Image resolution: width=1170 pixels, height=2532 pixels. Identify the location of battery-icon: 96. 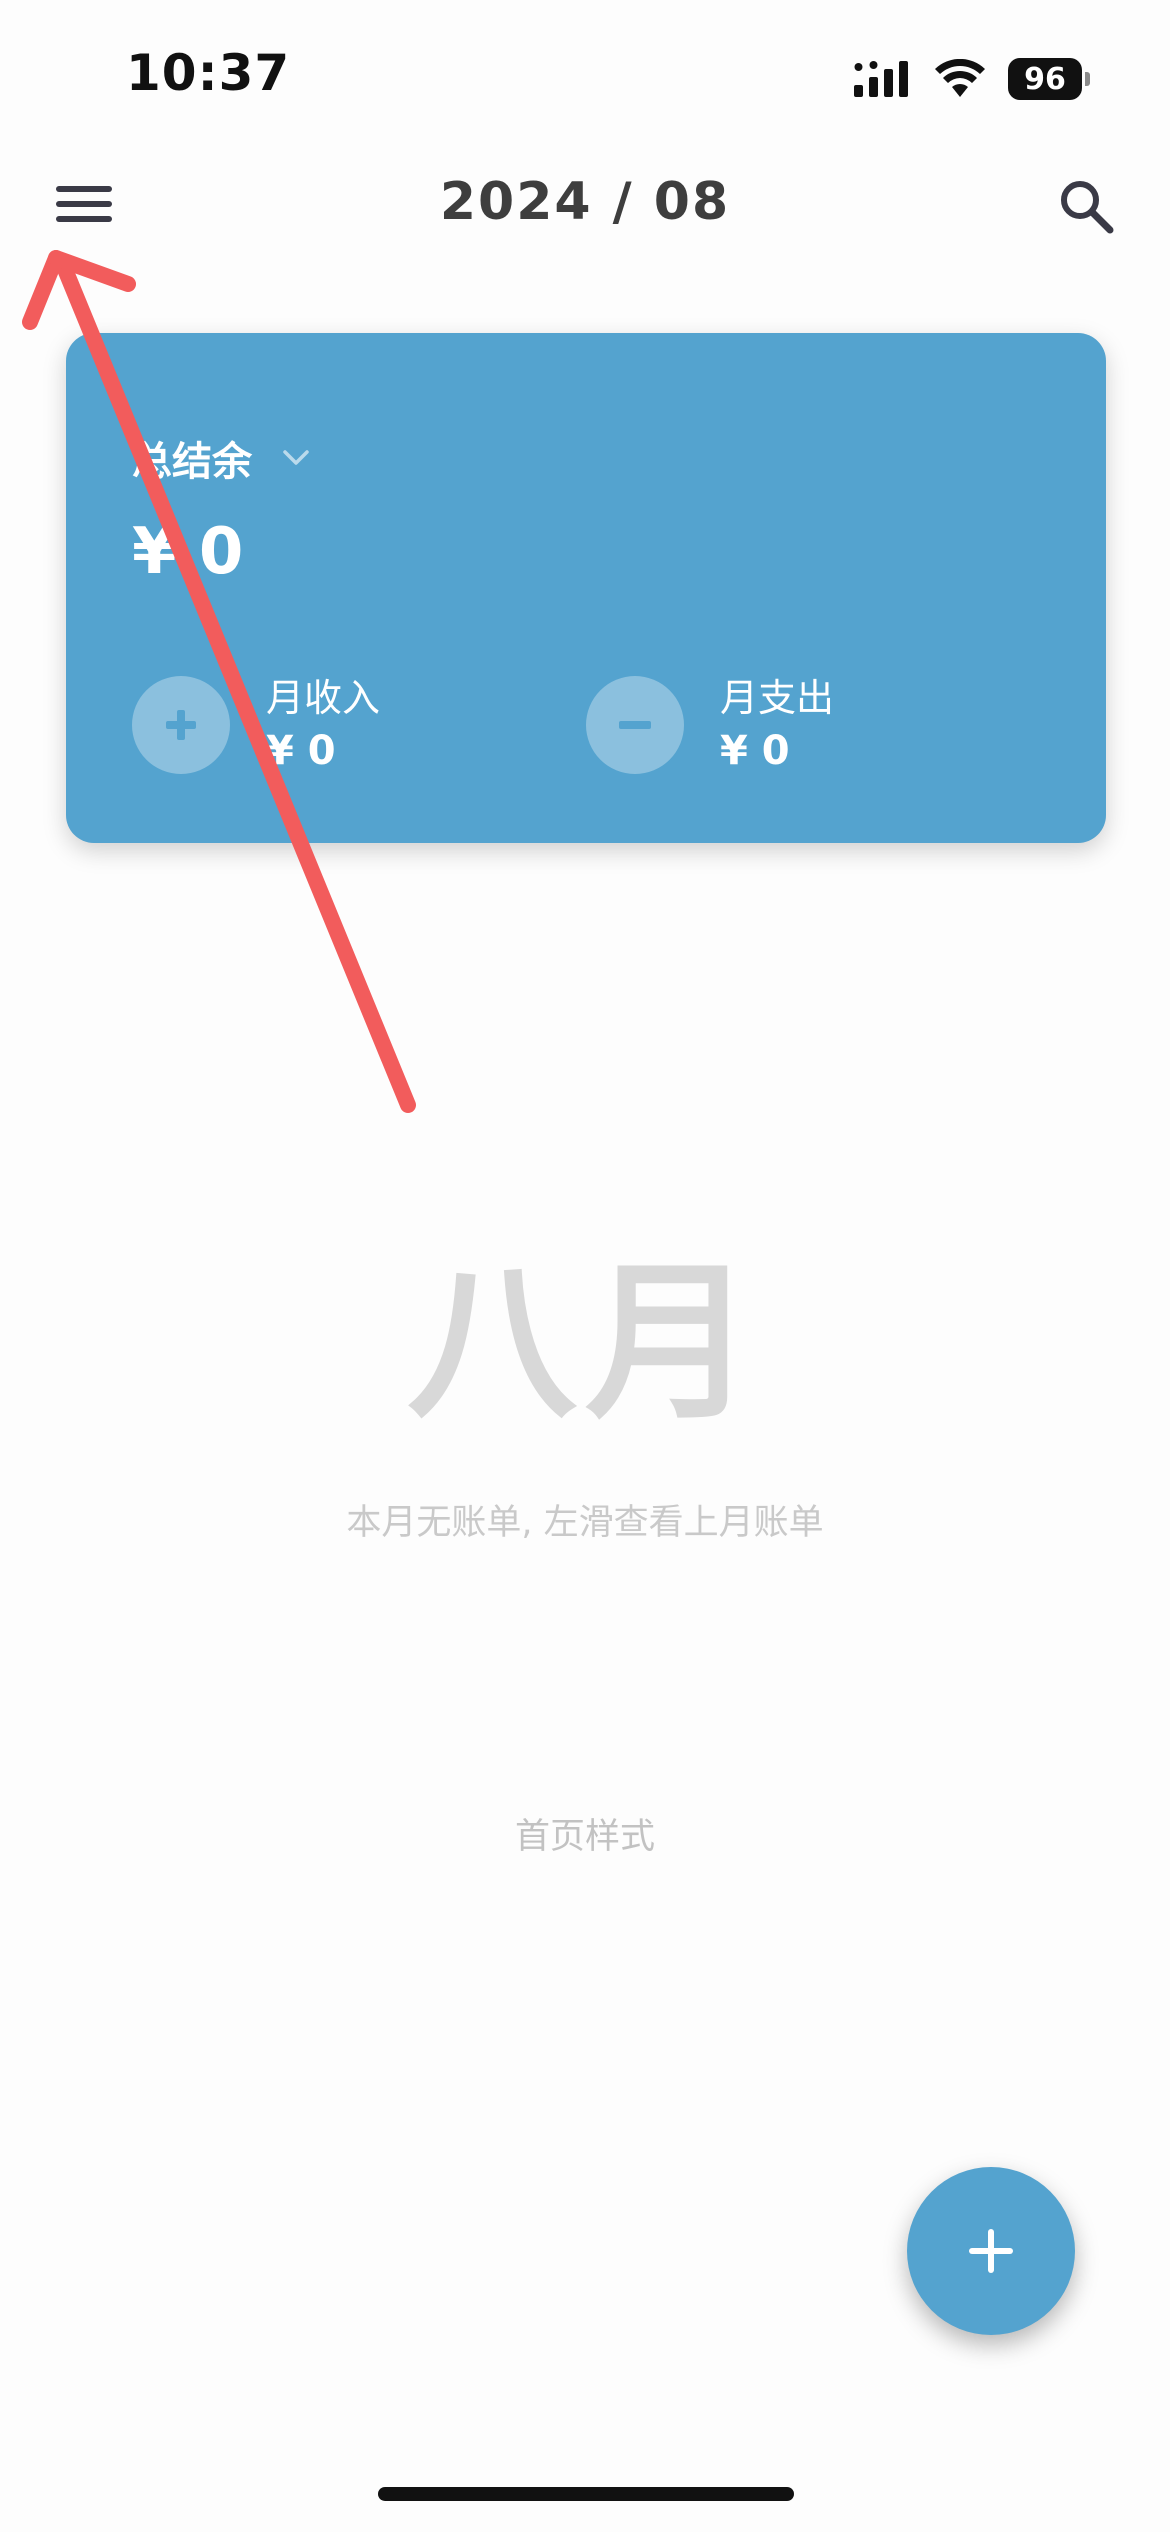
(1049, 79).